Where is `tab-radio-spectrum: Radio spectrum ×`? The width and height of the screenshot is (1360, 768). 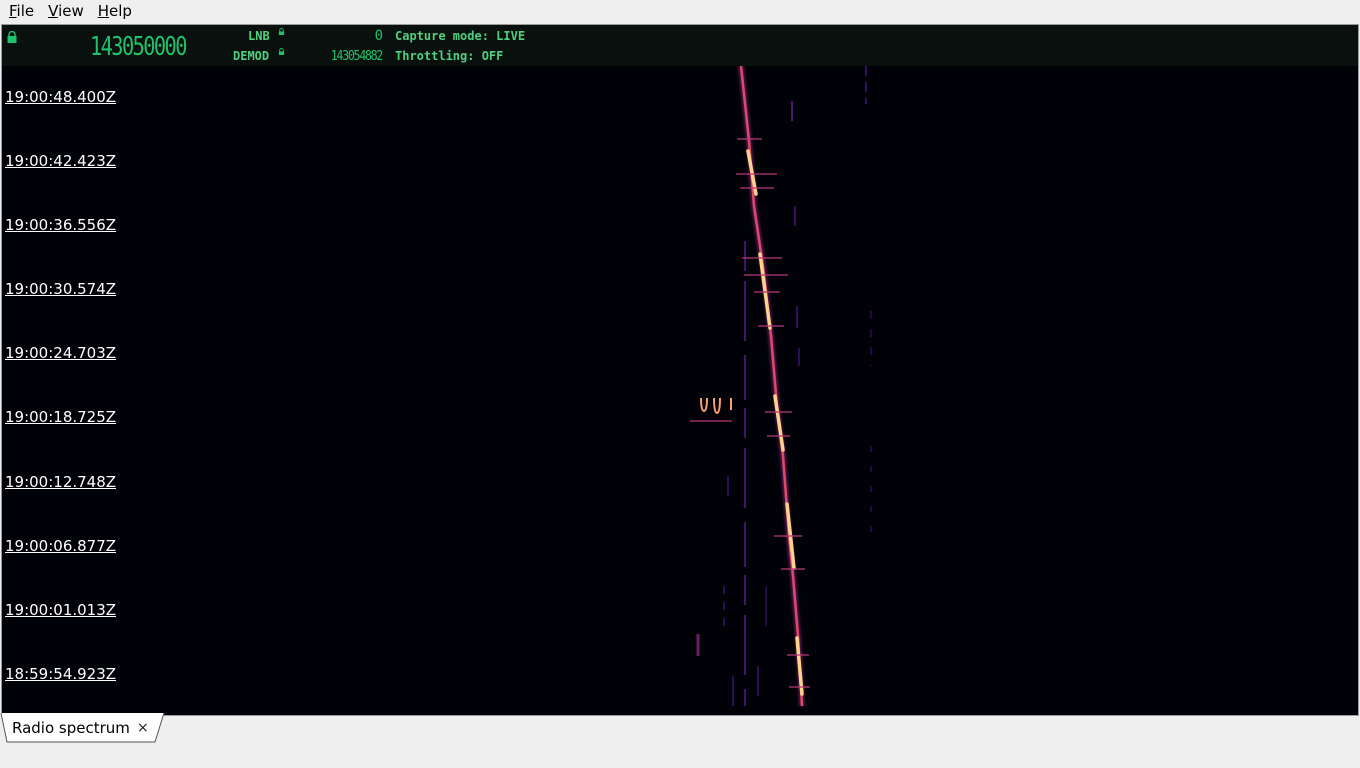
tab-radio-spectrum: Radio spectrum × is located at coordinates (82, 728).